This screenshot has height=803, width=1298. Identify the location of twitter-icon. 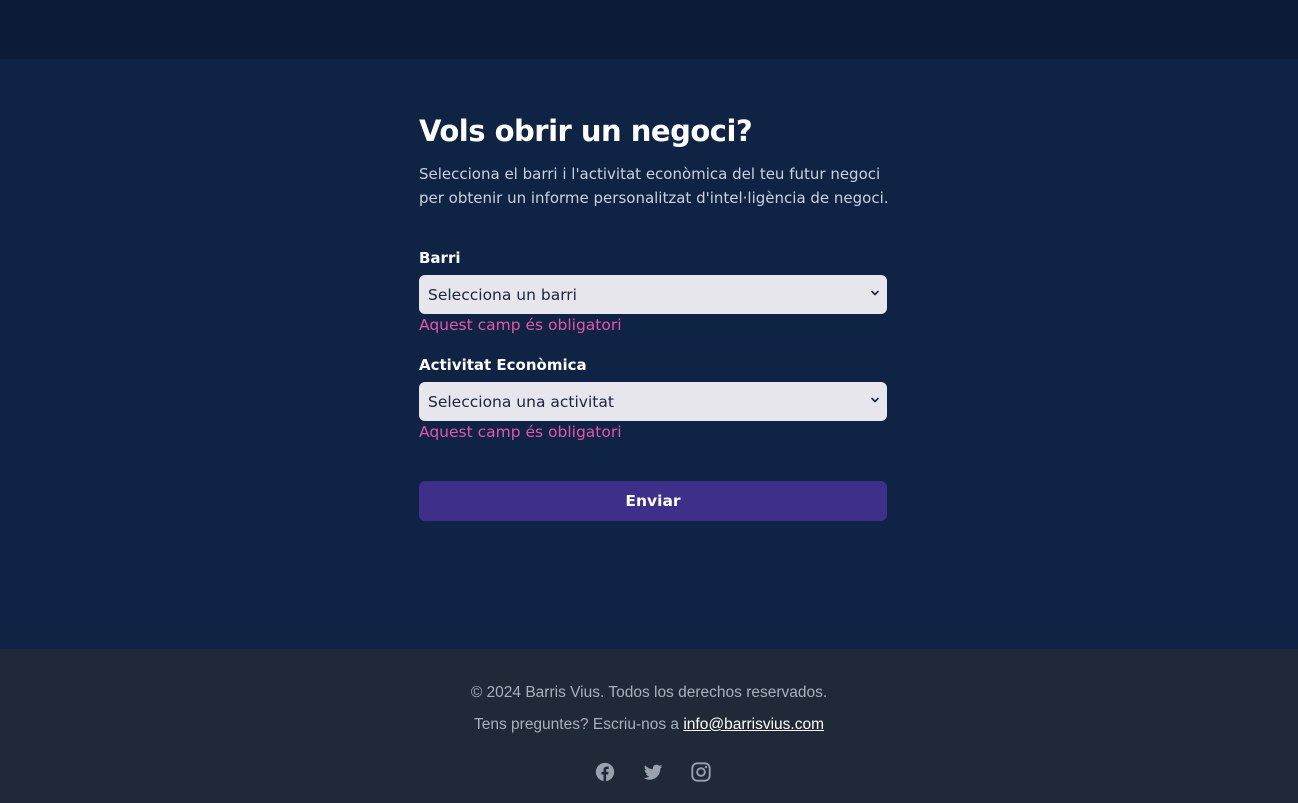
(653, 772).